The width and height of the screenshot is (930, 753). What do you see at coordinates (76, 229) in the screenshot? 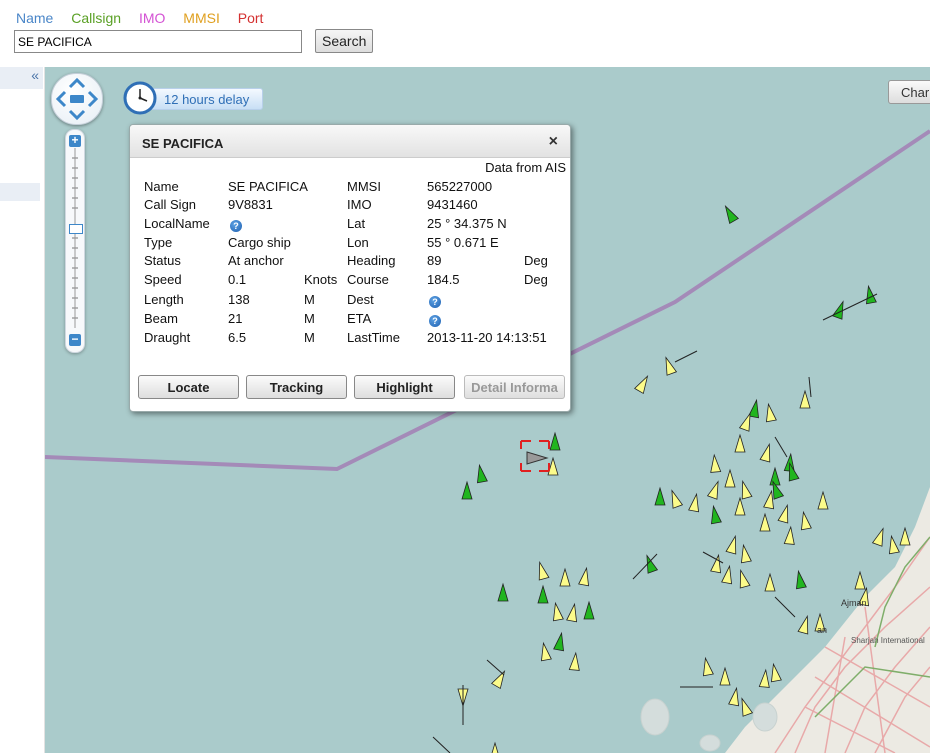
I see `zoom-handle` at bounding box center [76, 229].